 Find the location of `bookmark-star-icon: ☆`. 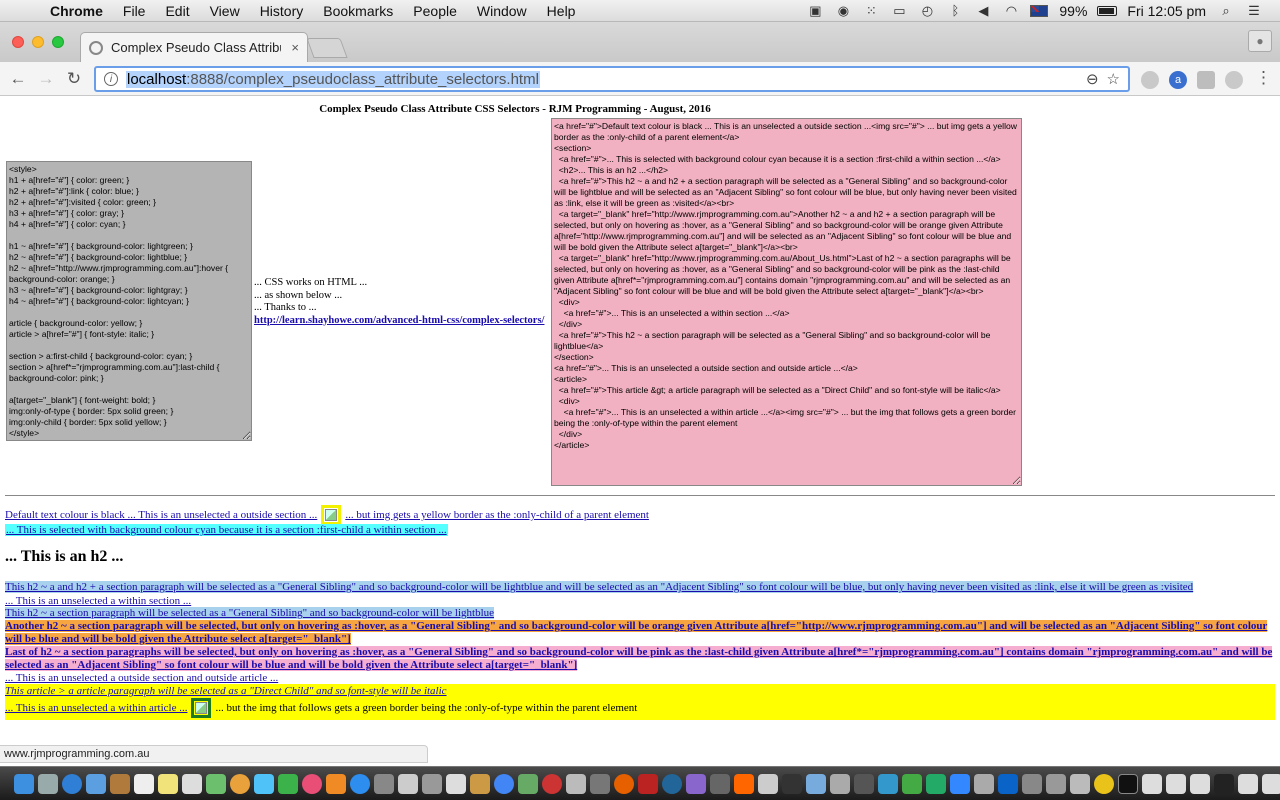

bookmark-star-icon: ☆ is located at coordinates (1113, 79).